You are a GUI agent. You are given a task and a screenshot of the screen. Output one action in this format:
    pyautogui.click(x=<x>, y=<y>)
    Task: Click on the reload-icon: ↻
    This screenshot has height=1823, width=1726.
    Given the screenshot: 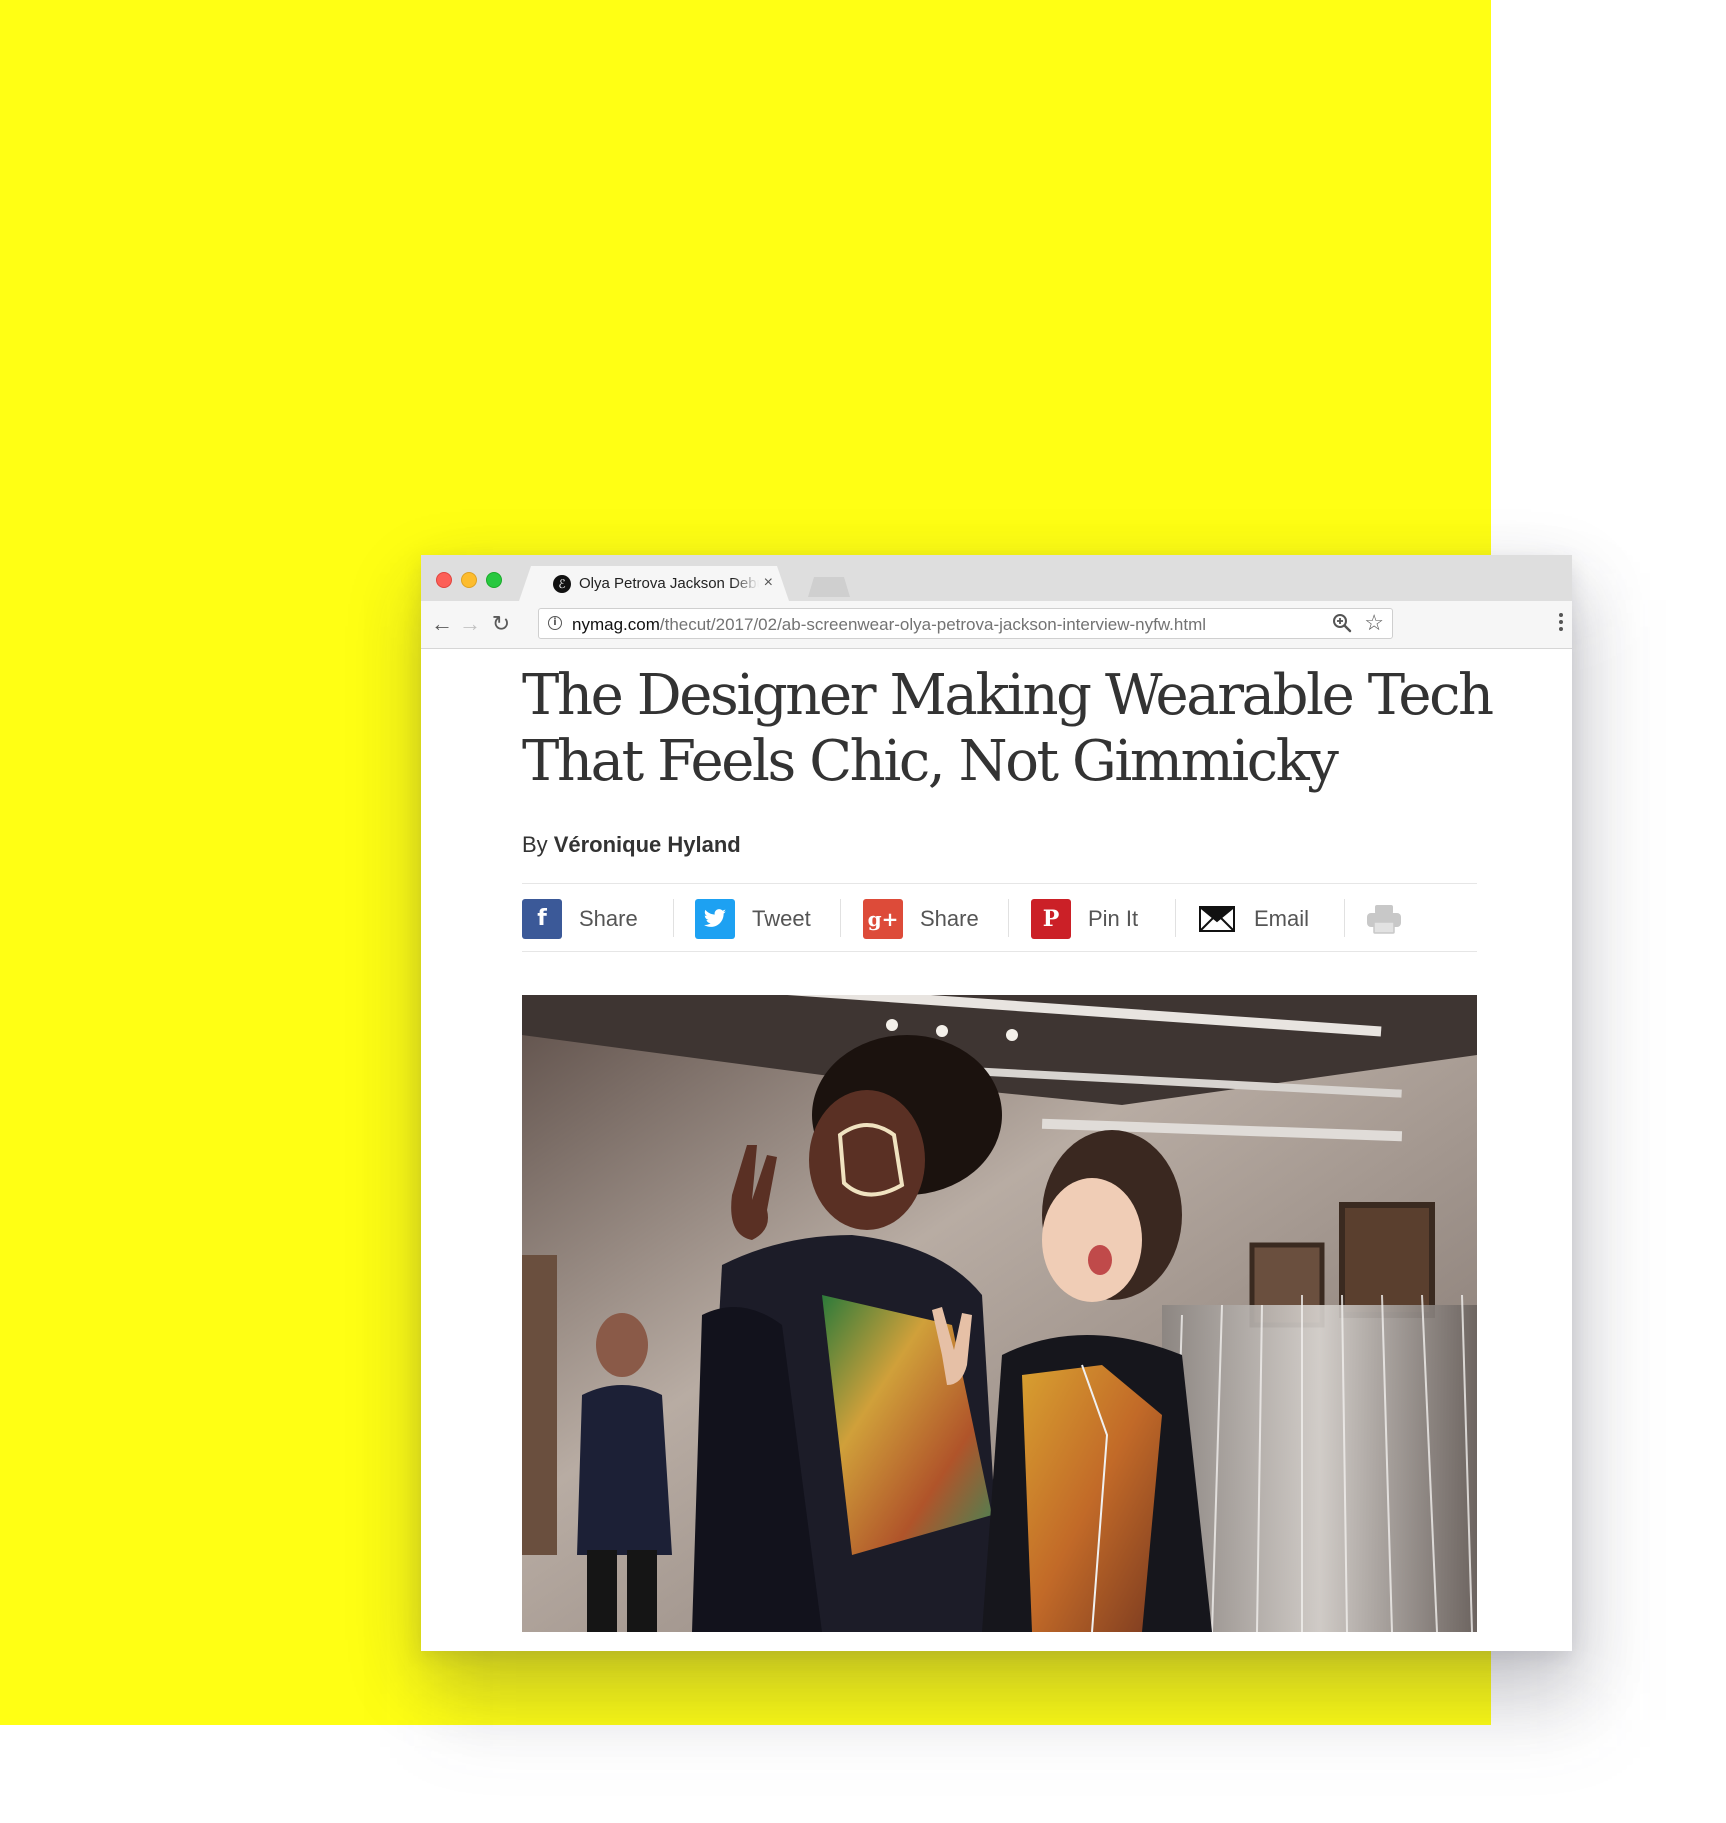 What is the action you would take?
    pyautogui.click(x=501, y=624)
    